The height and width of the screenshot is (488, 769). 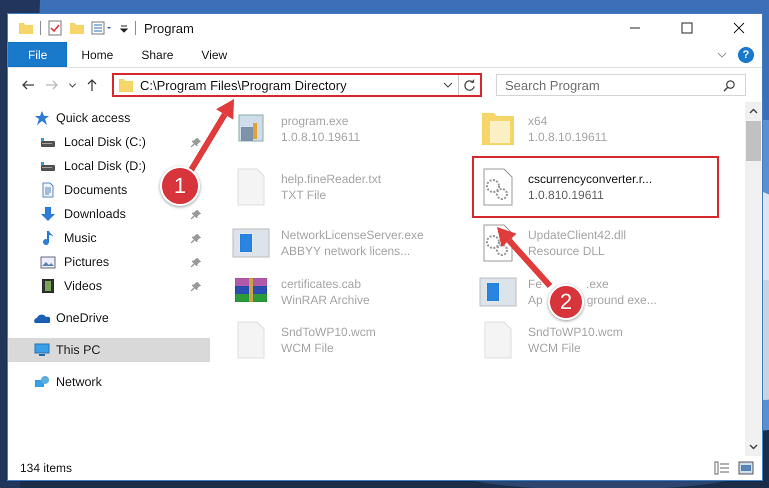 What do you see at coordinates (93, 118) in the screenshot?
I see `sidebar-item: Quick access` at bounding box center [93, 118].